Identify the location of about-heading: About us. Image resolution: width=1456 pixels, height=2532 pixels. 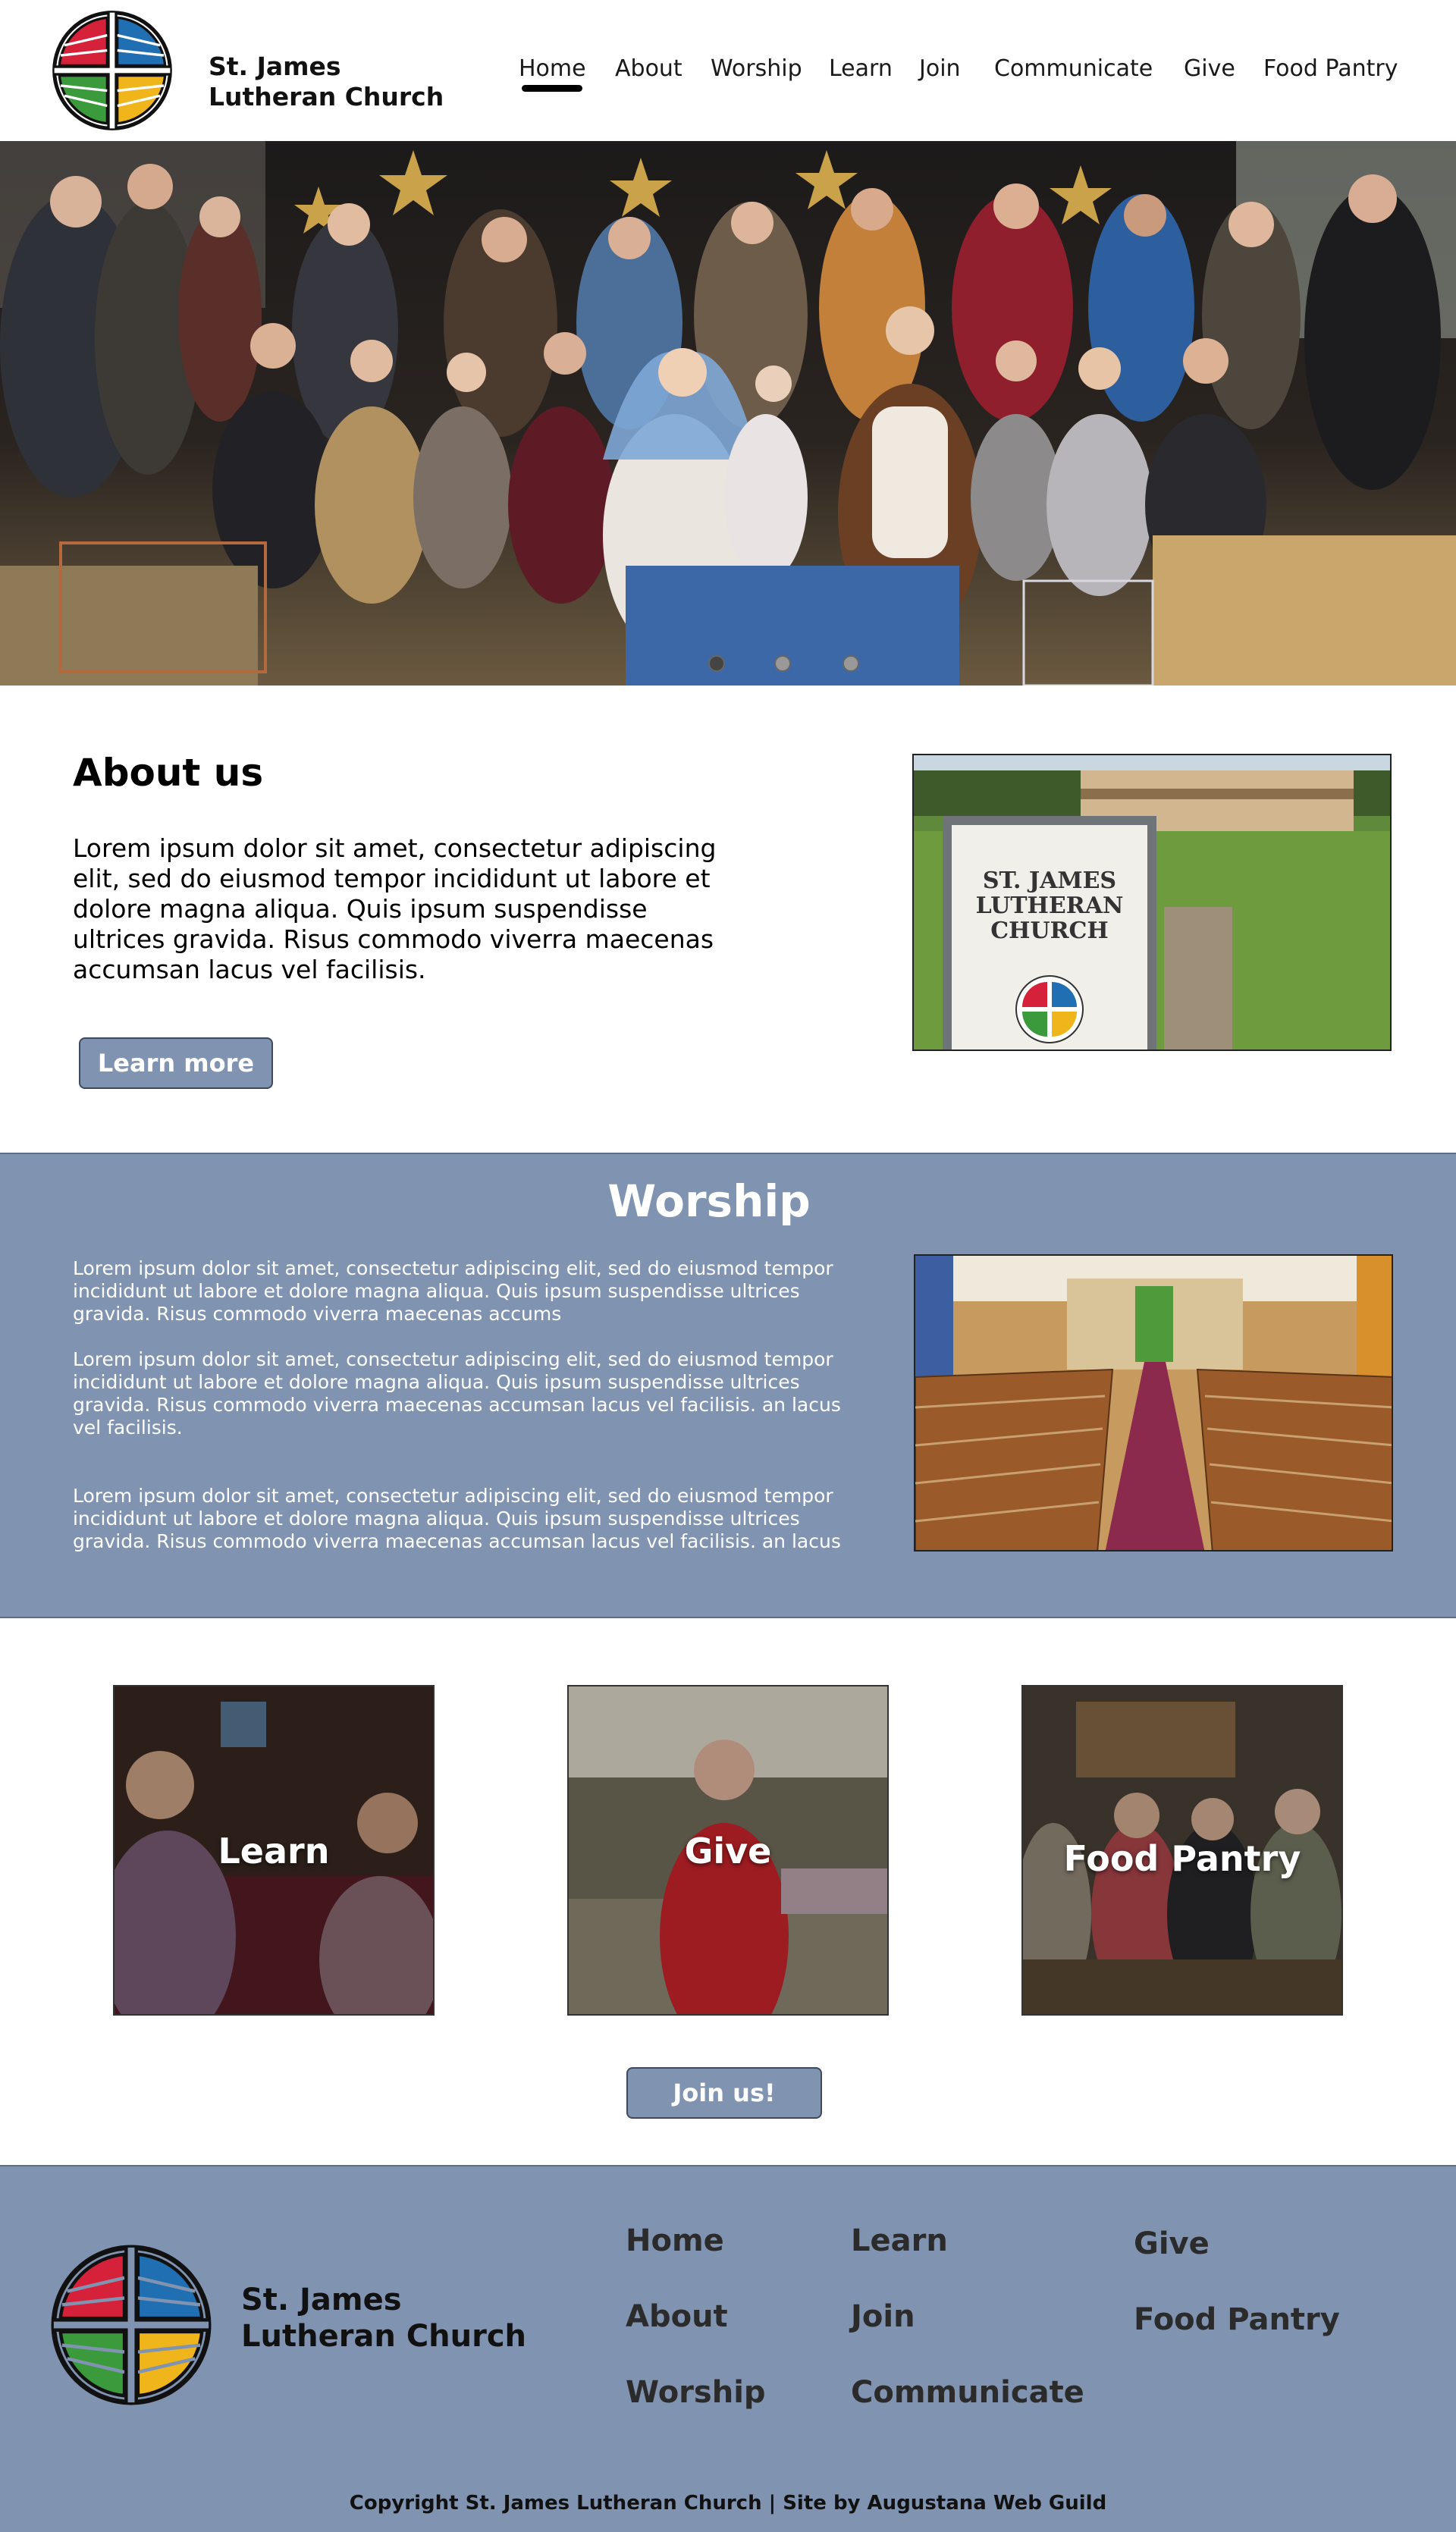
(168, 773).